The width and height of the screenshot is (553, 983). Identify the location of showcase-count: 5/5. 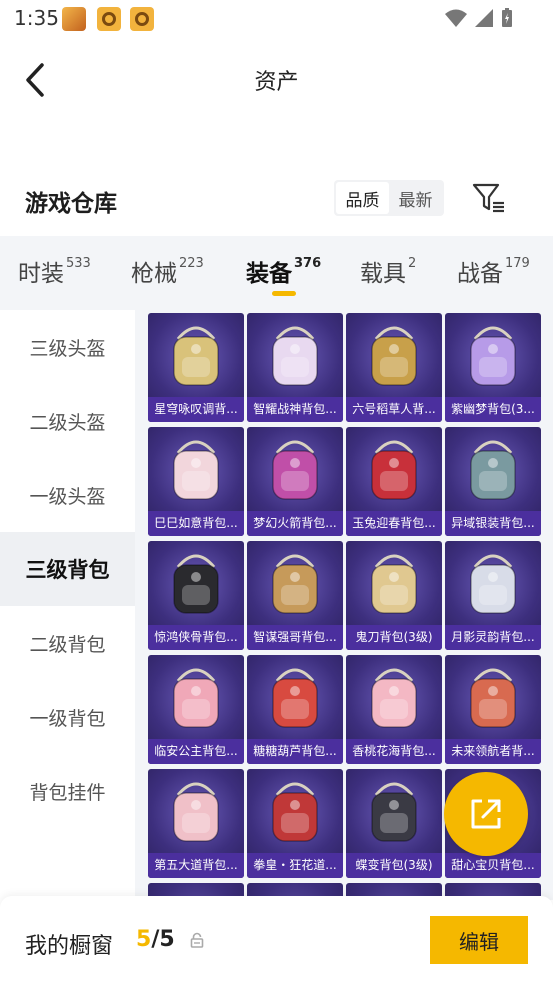
(155, 939).